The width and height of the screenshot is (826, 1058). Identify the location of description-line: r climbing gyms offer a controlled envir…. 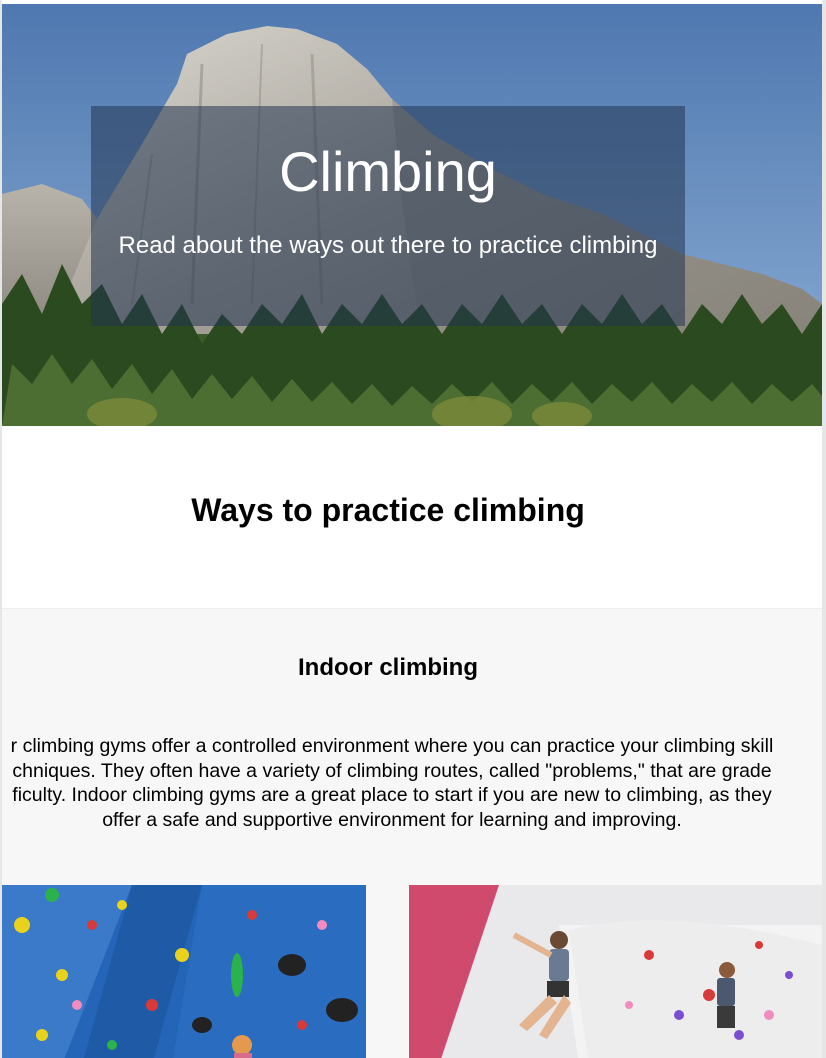
(392, 746).